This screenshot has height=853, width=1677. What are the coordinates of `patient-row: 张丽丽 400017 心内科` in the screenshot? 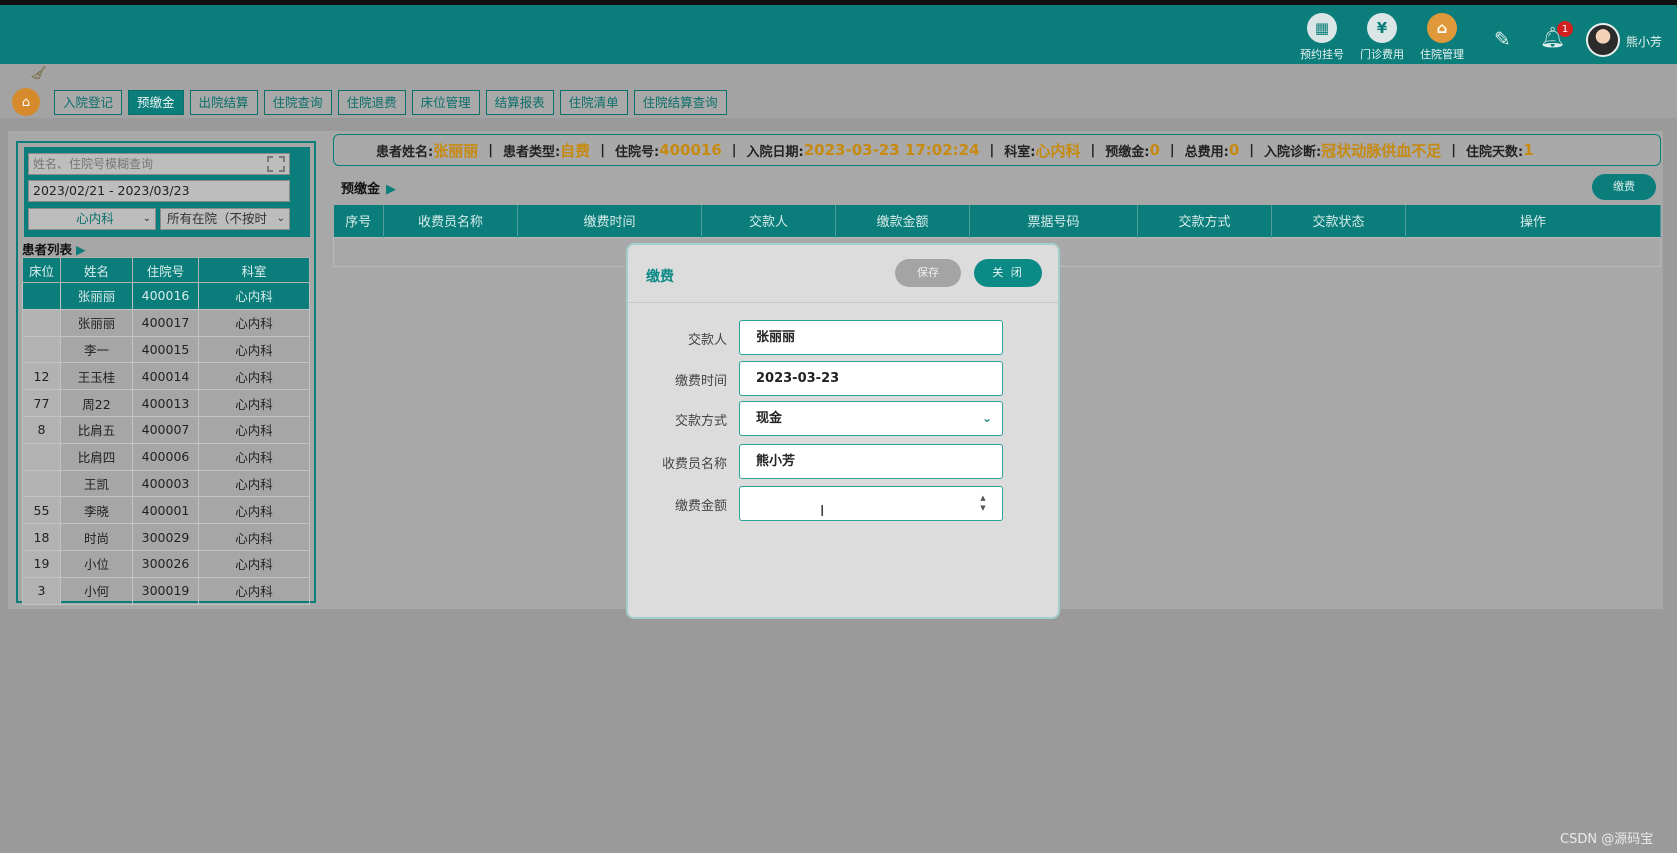 It's located at (166, 322).